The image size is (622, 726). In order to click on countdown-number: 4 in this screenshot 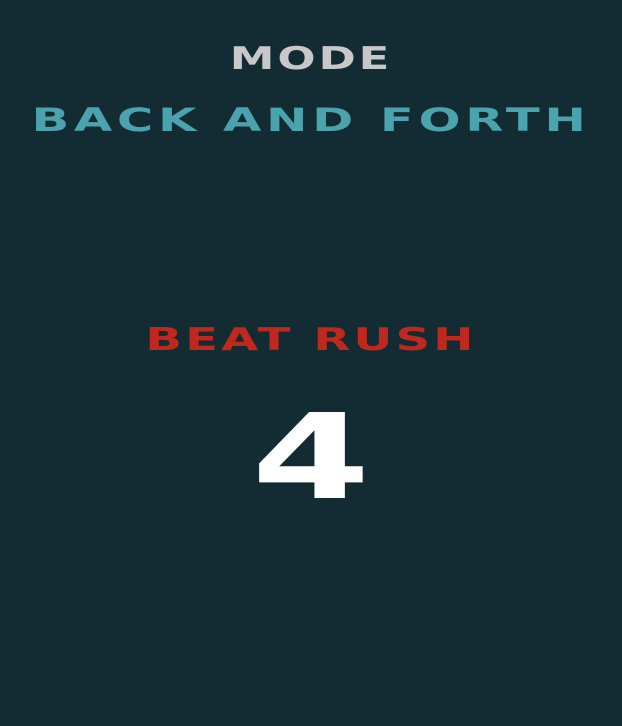, I will do `click(311, 457)`.